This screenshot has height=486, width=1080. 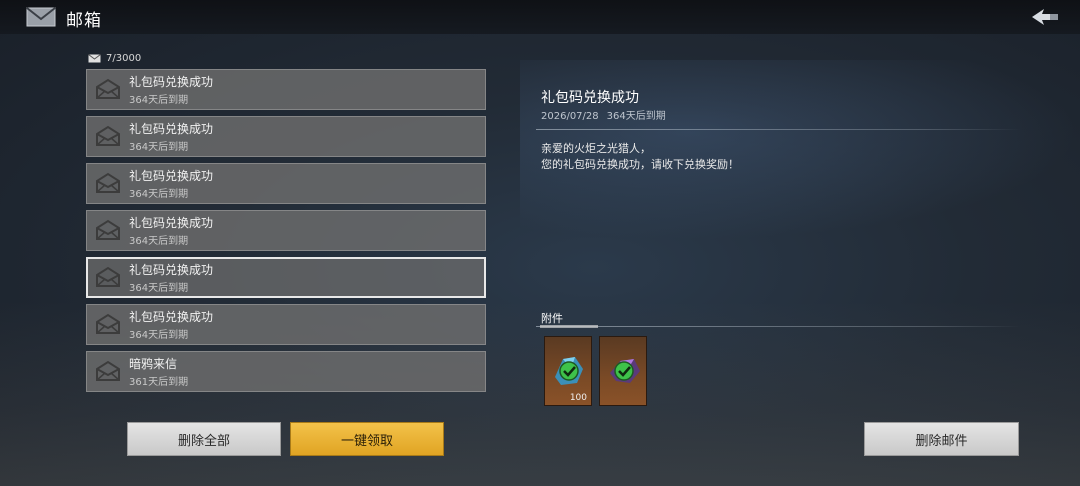 I want to click on small-mail-icon, so click(x=94, y=58).